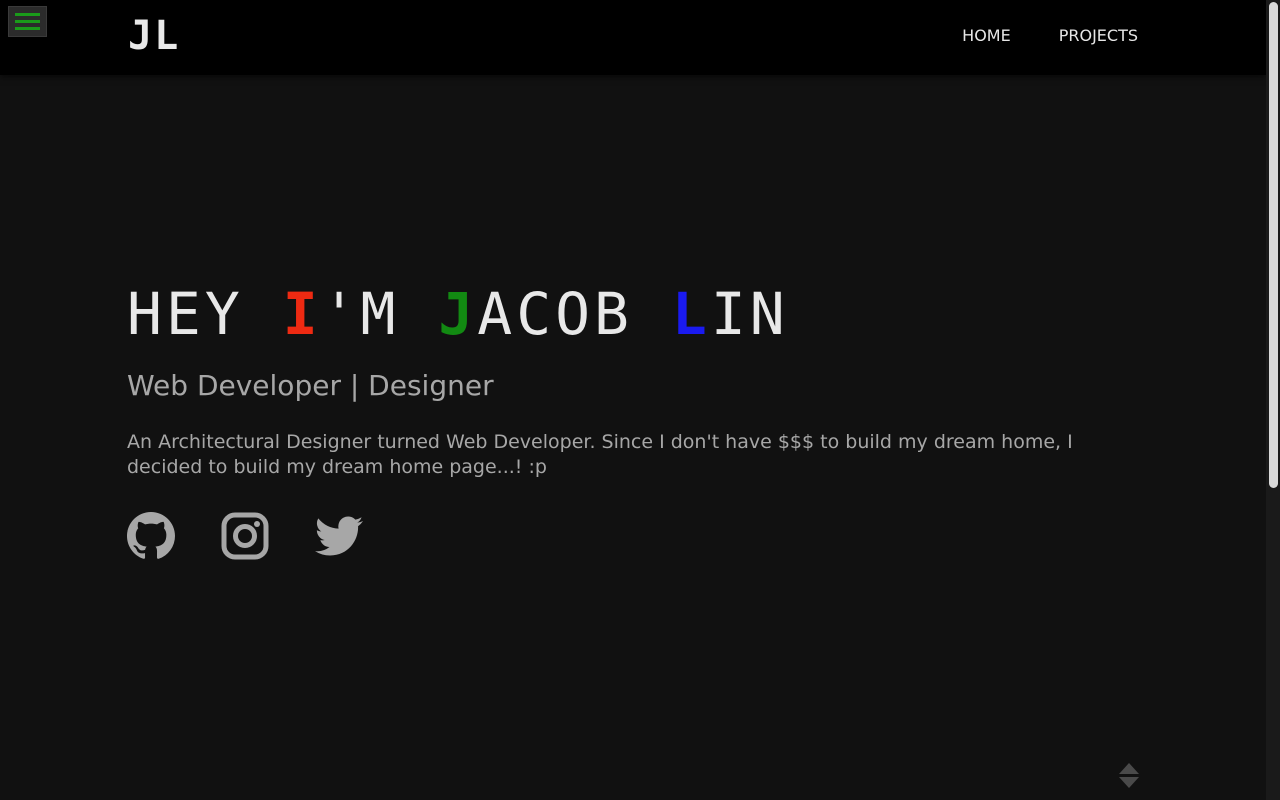 The height and width of the screenshot is (800, 1280). Describe the element at coordinates (1050, 35) in the screenshot. I see `nav-links: HOME PROJECTS` at that location.